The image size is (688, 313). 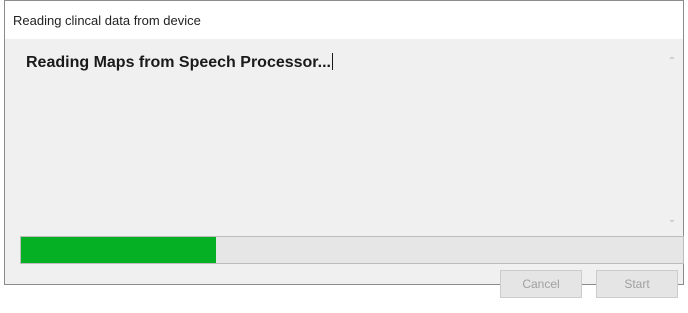 What do you see at coordinates (344, 20) in the screenshot?
I see `title-bar: Reading clincal data from device` at bounding box center [344, 20].